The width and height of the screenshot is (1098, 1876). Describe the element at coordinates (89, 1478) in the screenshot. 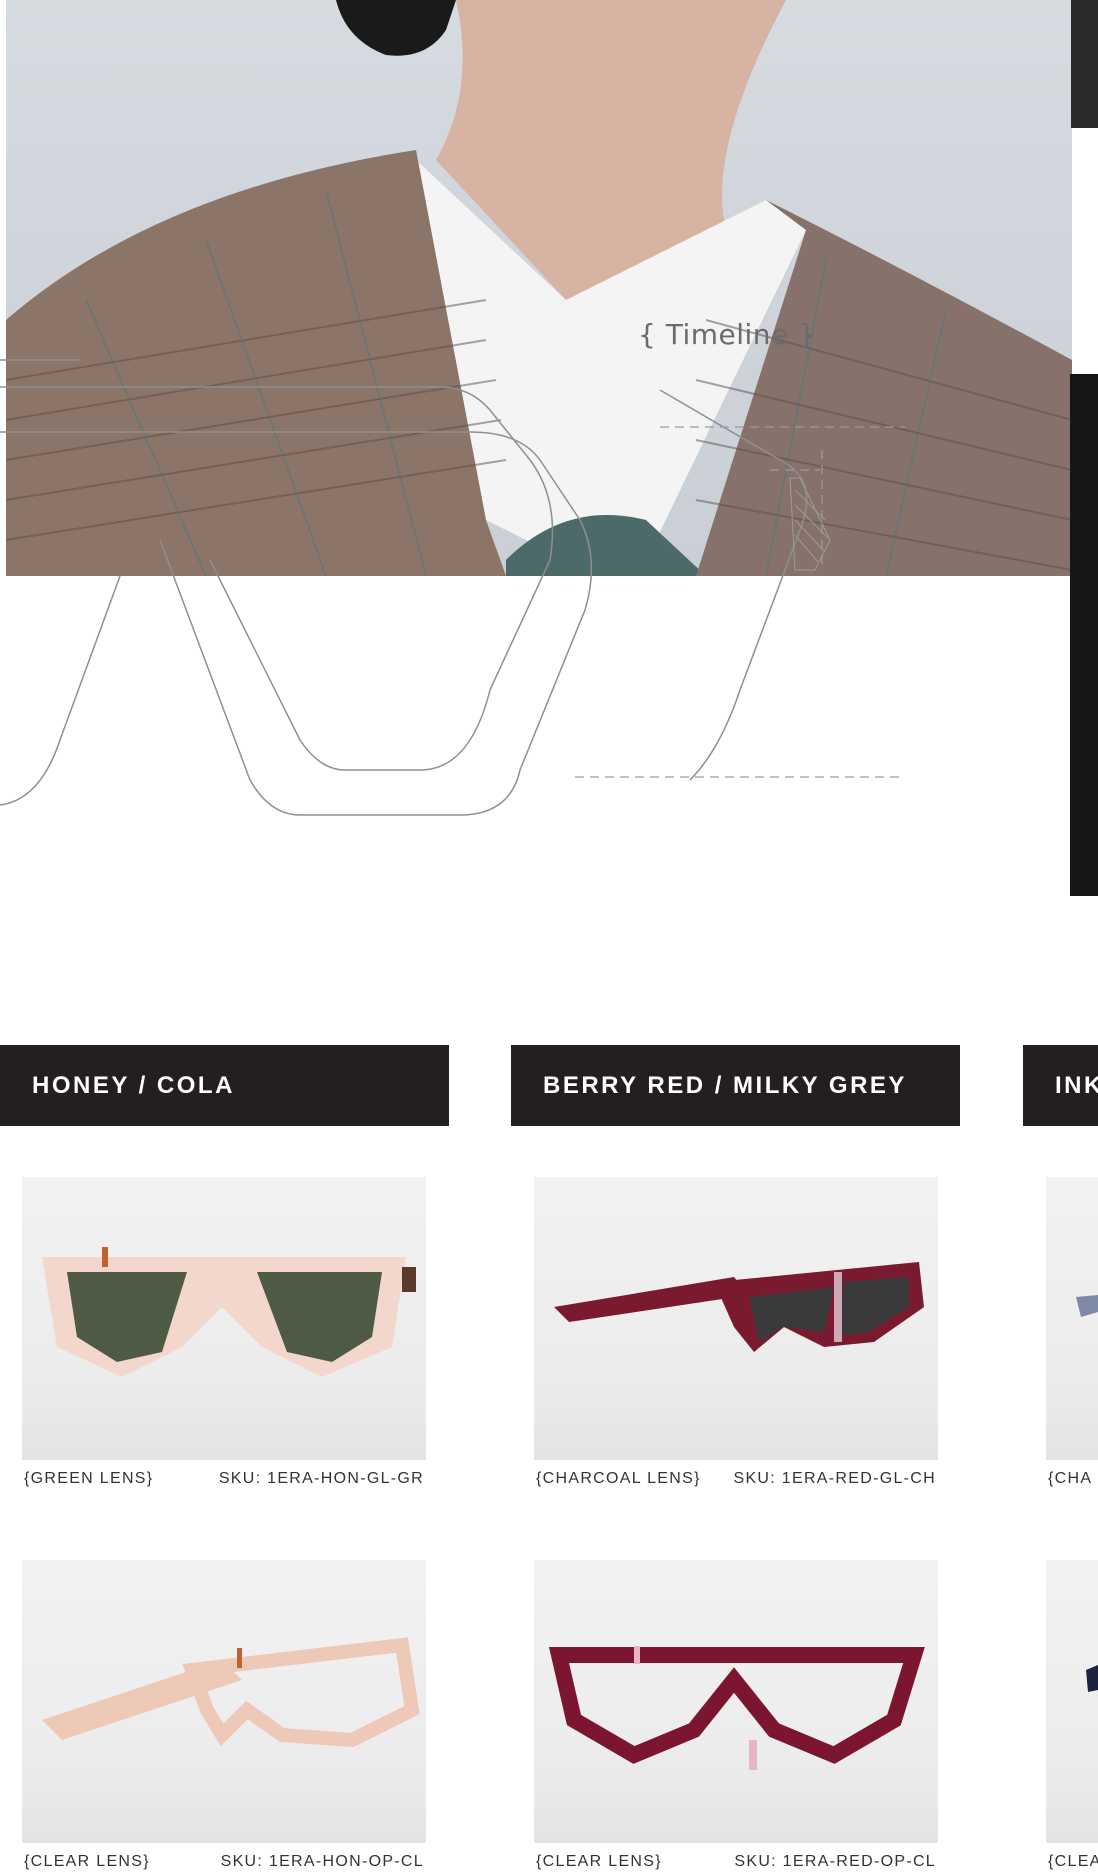

I see `lens-label: {GREEN LENS}` at that location.